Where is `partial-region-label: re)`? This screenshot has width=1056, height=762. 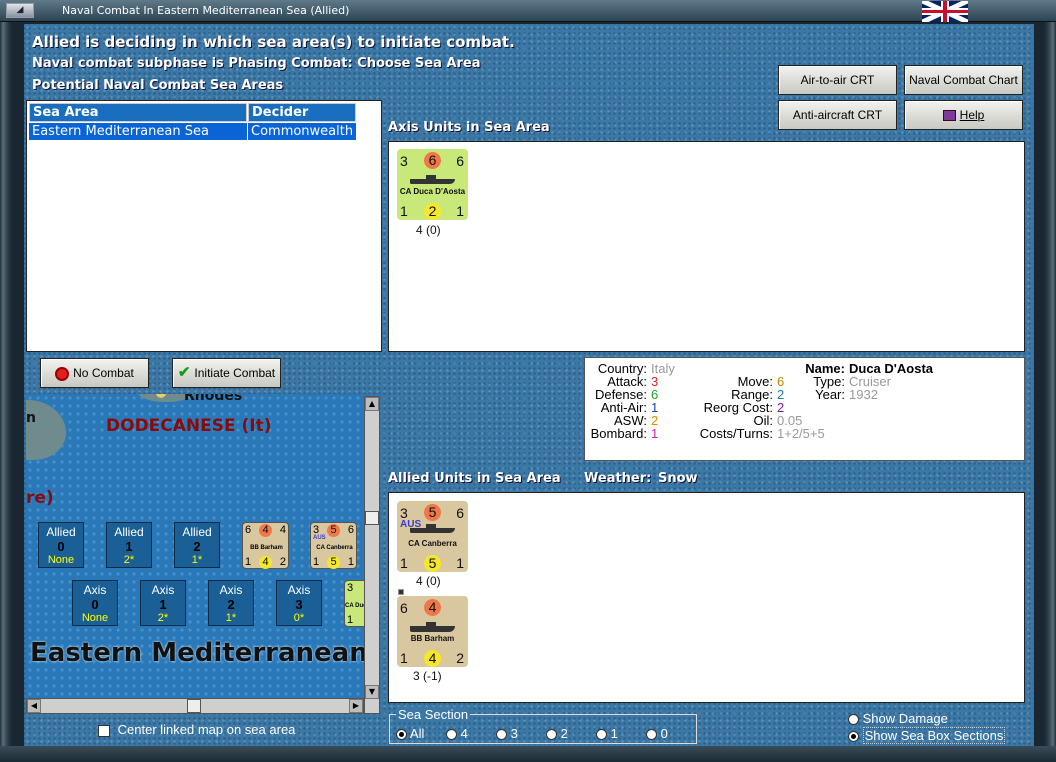 partial-region-label: re) is located at coordinates (40, 498).